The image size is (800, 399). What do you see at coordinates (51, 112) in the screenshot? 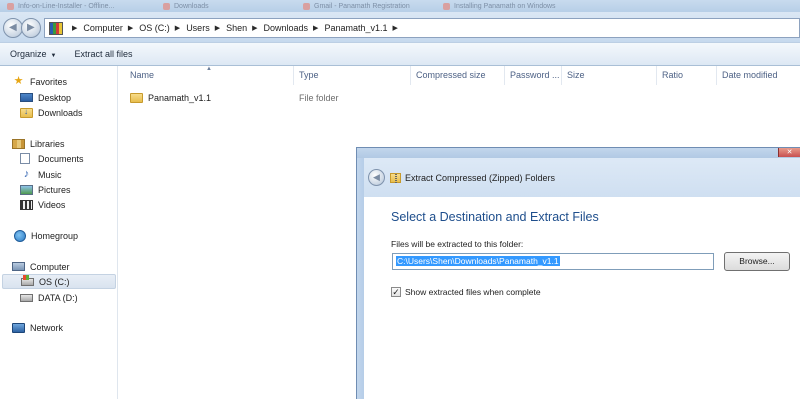
I see `nav-downloads: Downloads` at bounding box center [51, 112].